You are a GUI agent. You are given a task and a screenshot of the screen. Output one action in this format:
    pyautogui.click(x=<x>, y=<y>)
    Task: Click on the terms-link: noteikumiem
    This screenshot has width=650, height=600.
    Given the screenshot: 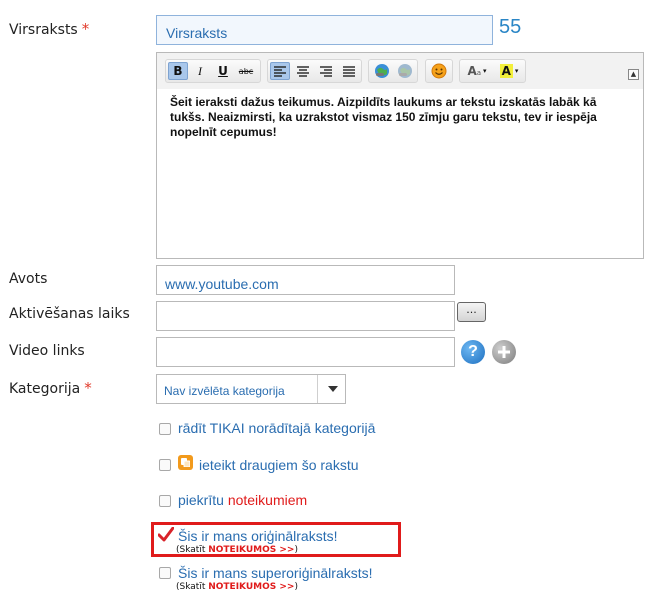 What is the action you would take?
    pyautogui.click(x=267, y=500)
    